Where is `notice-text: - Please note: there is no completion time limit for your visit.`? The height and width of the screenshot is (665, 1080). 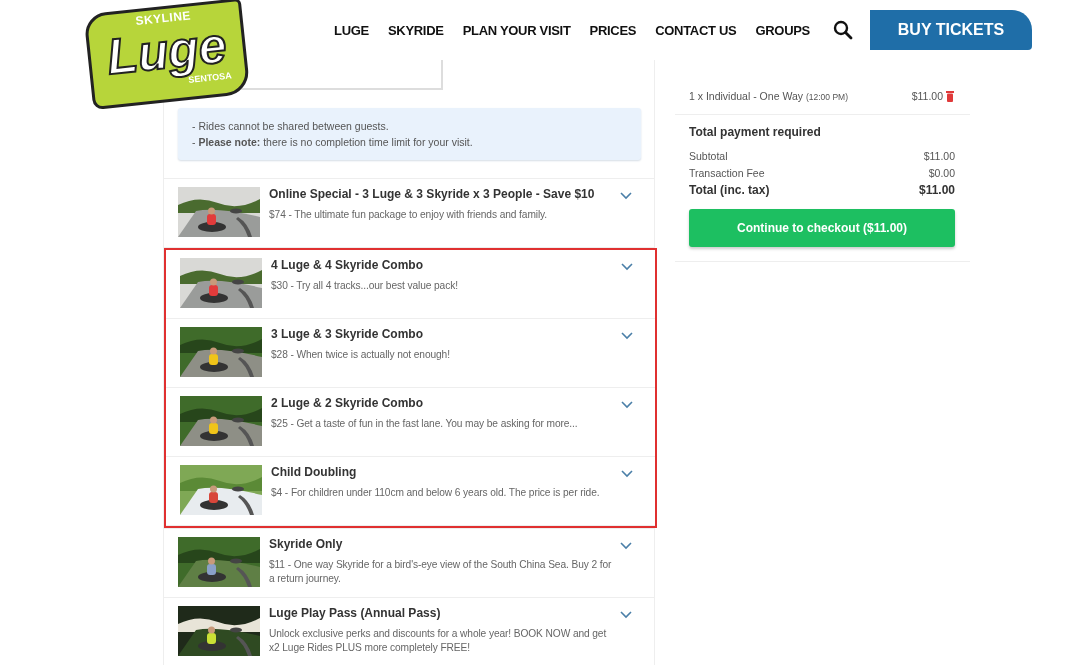 notice-text: - Please note: there is no completion time limit for your visit. is located at coordinates (333, 142).